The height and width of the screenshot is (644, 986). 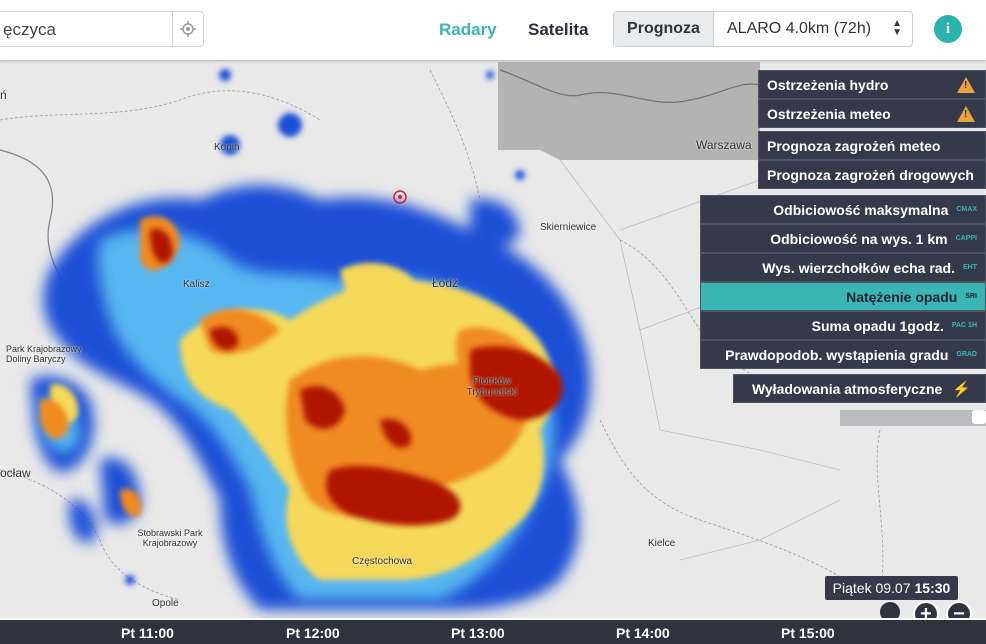 What do you see at coordinates (83, 30) in the screenshot?
I see `search-input` at bounding box center [83, 30].